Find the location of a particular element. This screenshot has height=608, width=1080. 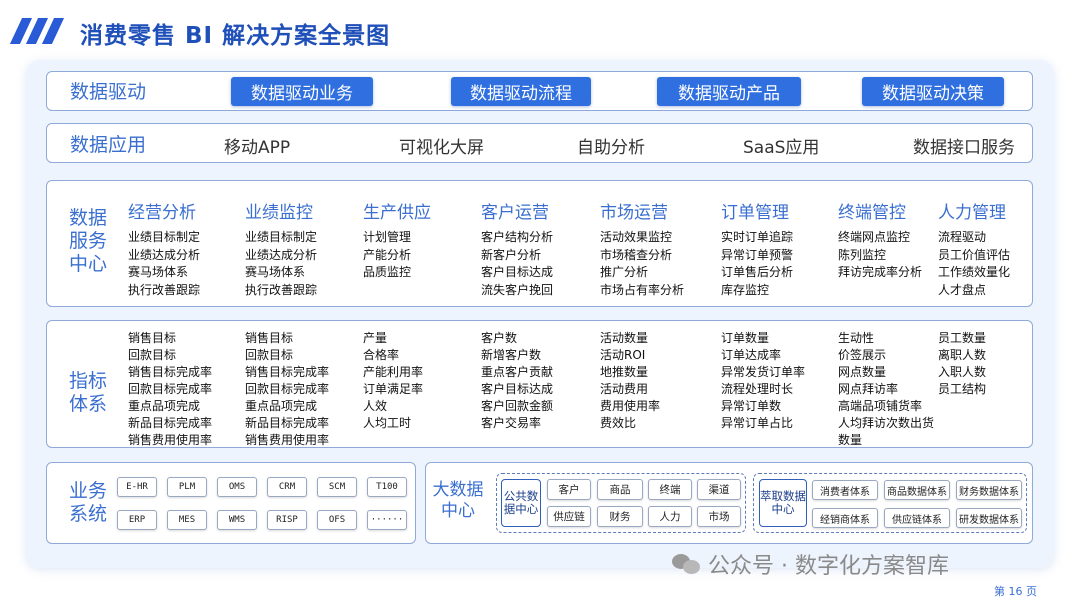

service-col-title: 人力管理 is located at coordinates (974, 210).